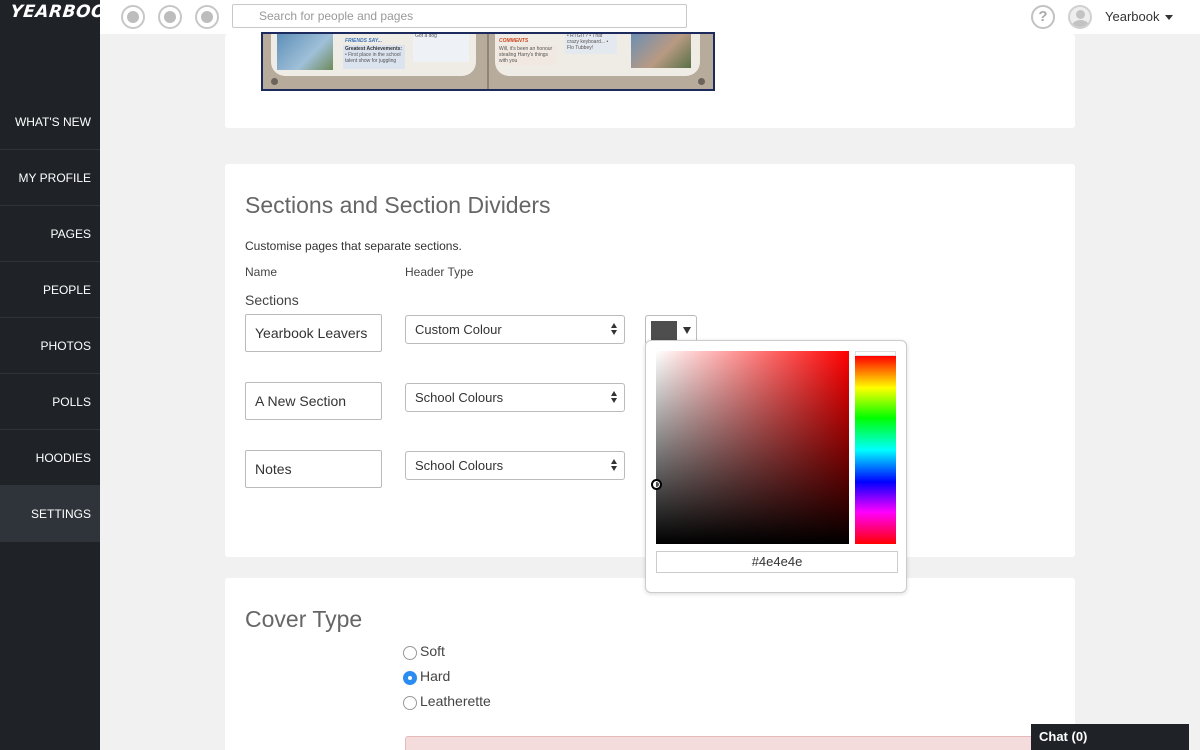 The height and width of the screenshot is (750, 1200). I want to click on section-name-input: Yearbook Leavers, so click(313, 333).